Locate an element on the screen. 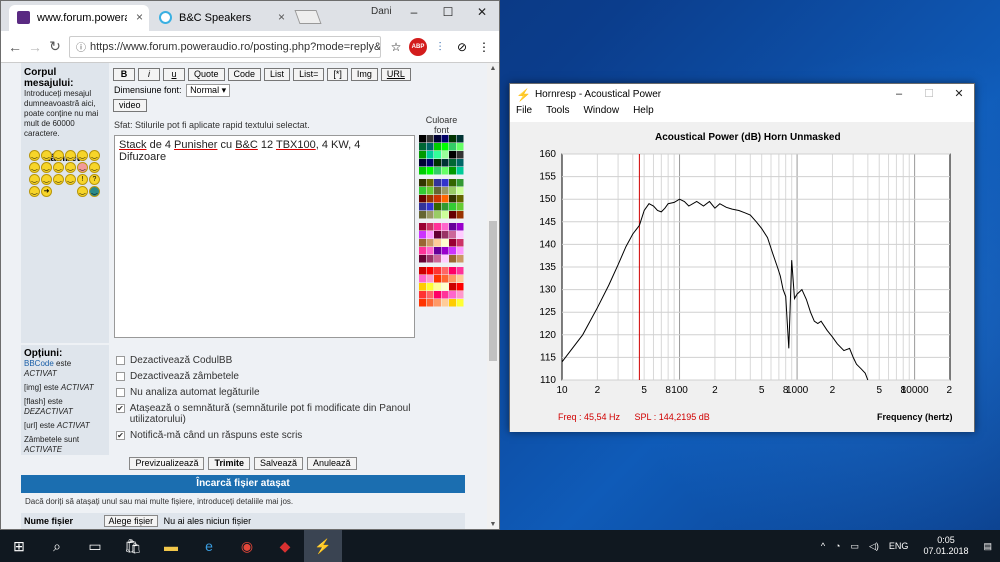 This screenshot has height=562, width=1000. italic-button: i is located at coordinates (149, 74).